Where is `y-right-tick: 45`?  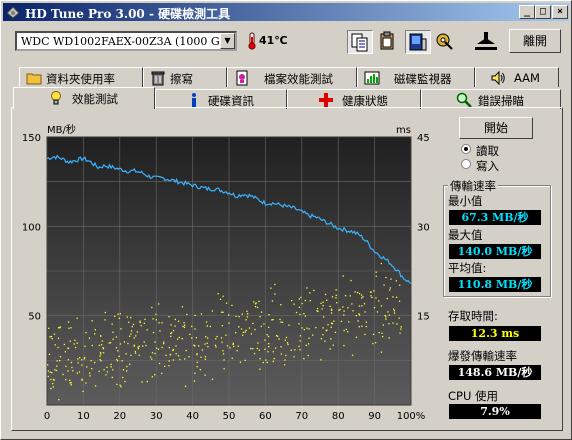 y-right-tick: 45 is located at coordinates (423, 138).